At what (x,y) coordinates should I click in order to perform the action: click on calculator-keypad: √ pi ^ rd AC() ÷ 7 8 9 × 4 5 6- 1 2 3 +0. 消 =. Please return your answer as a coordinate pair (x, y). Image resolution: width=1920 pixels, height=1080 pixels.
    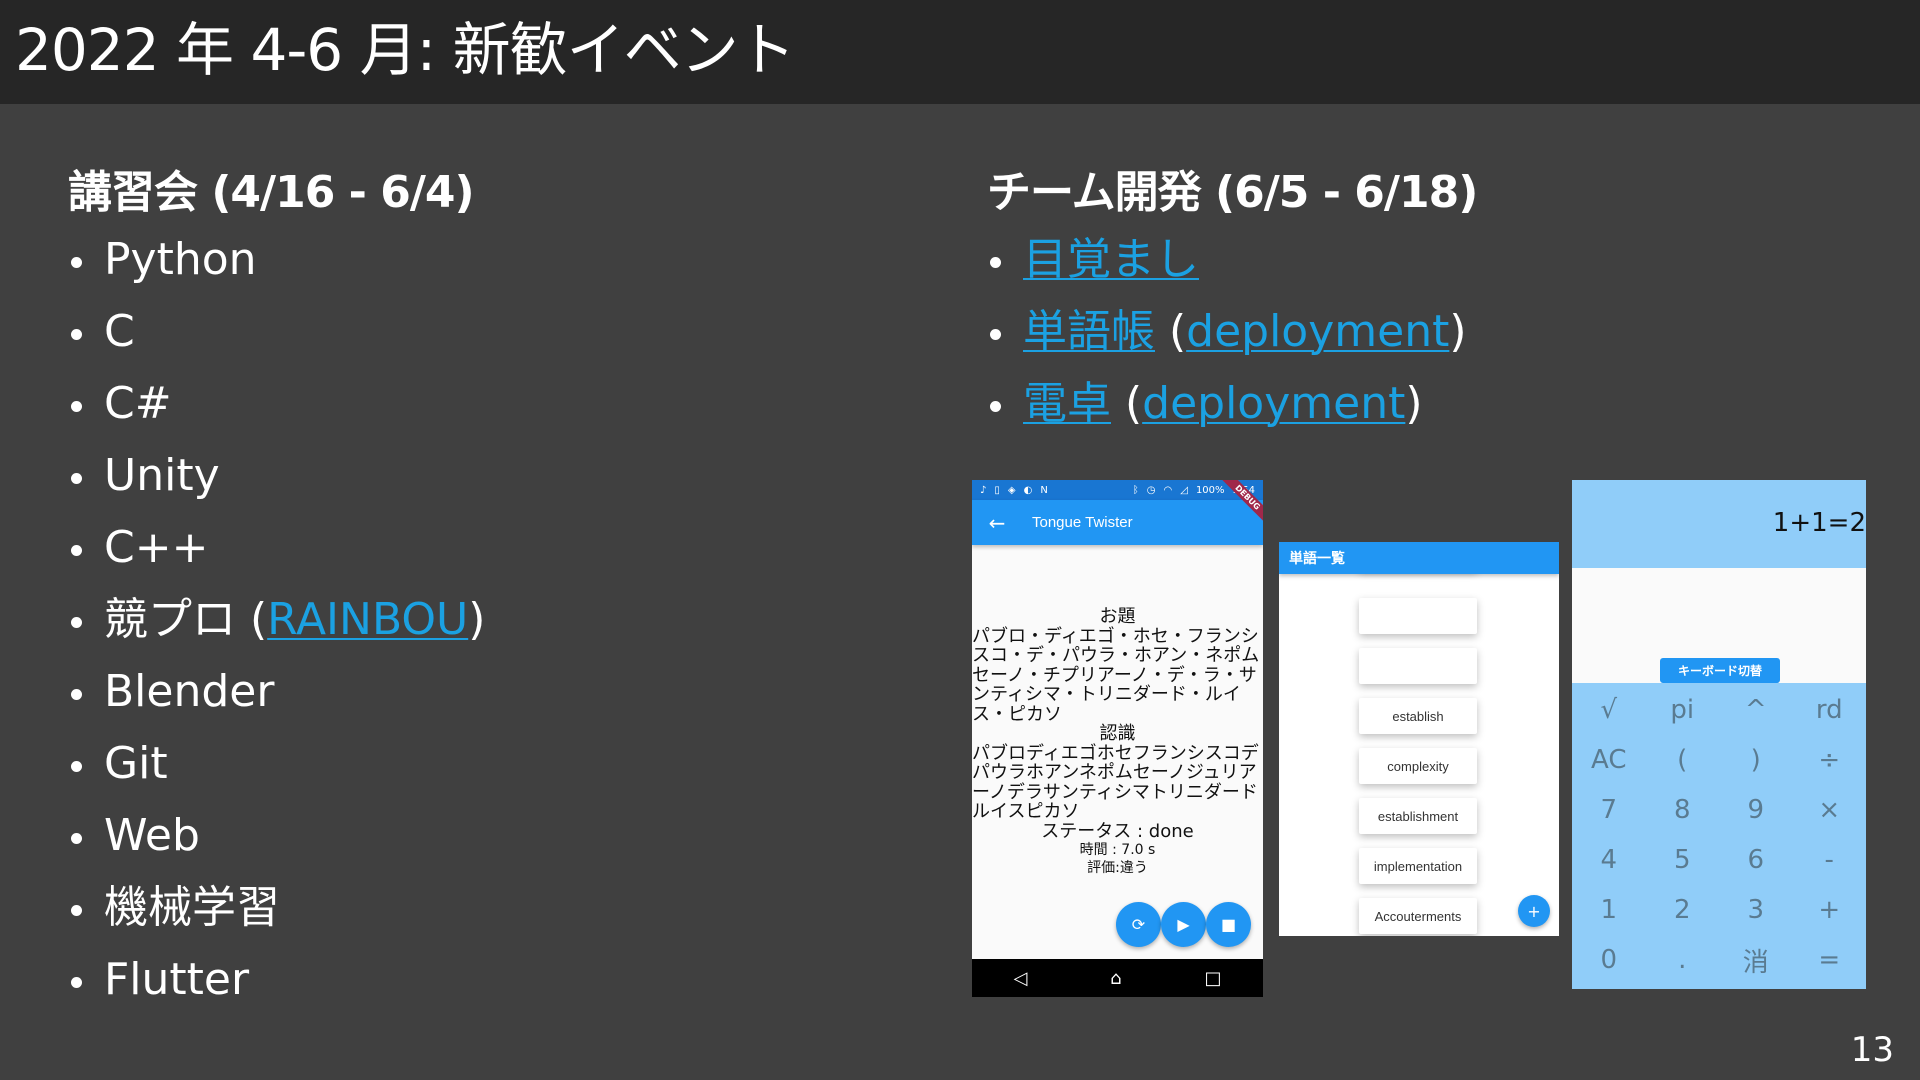
    Looking at the image, I should click on (1719, 834).